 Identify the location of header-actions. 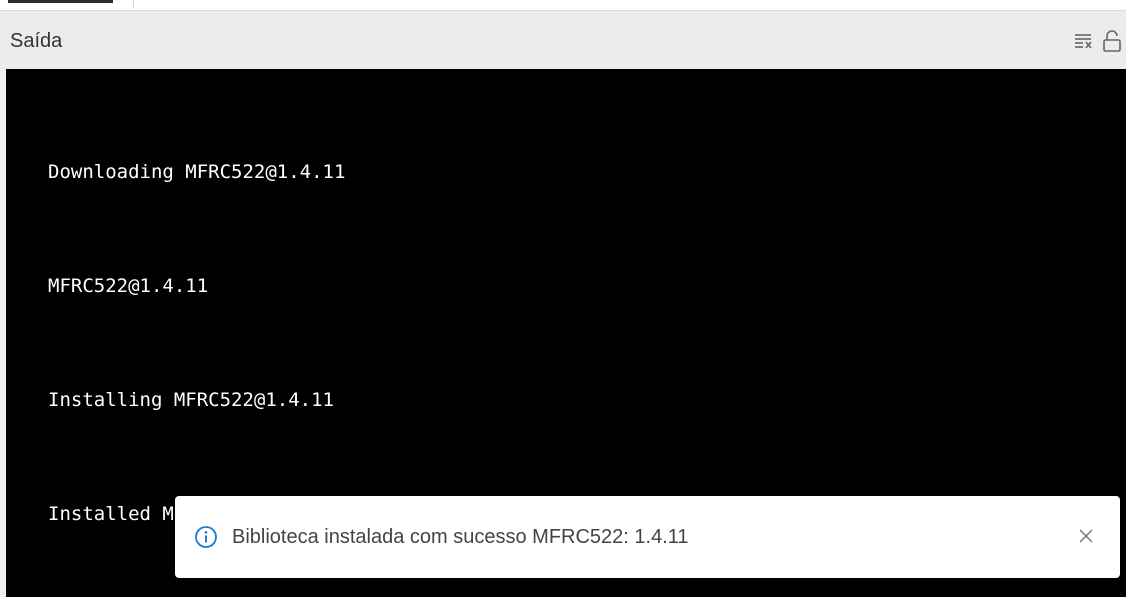
(1098, 41).